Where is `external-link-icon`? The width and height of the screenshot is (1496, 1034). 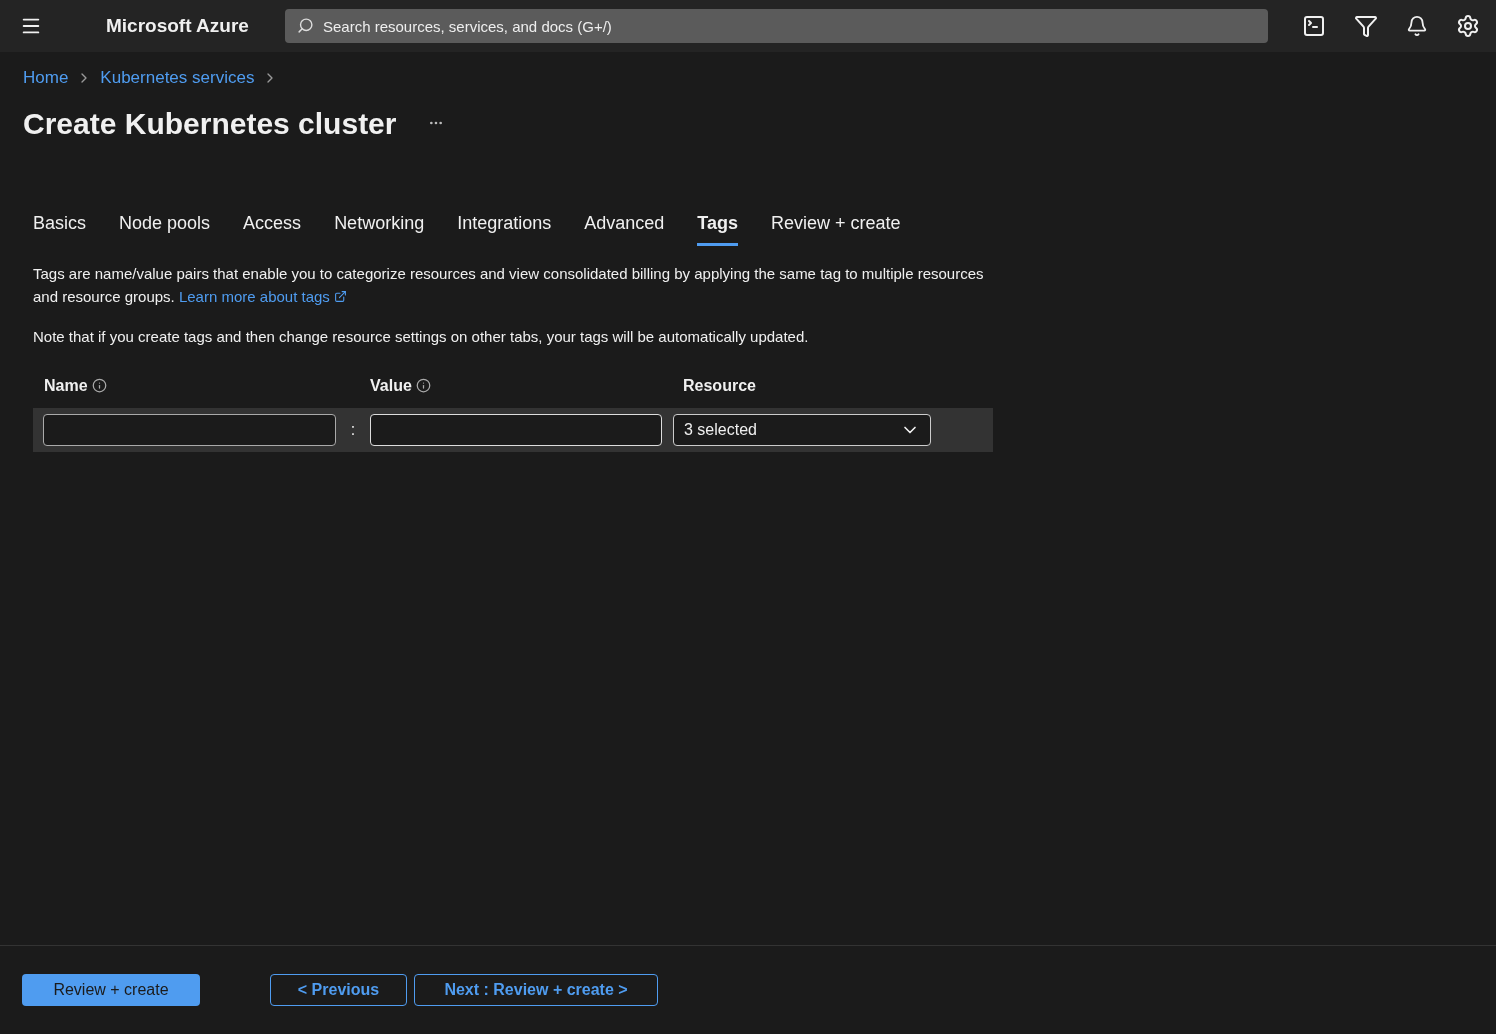
external-link-icon is located at coordinates (340, 296).